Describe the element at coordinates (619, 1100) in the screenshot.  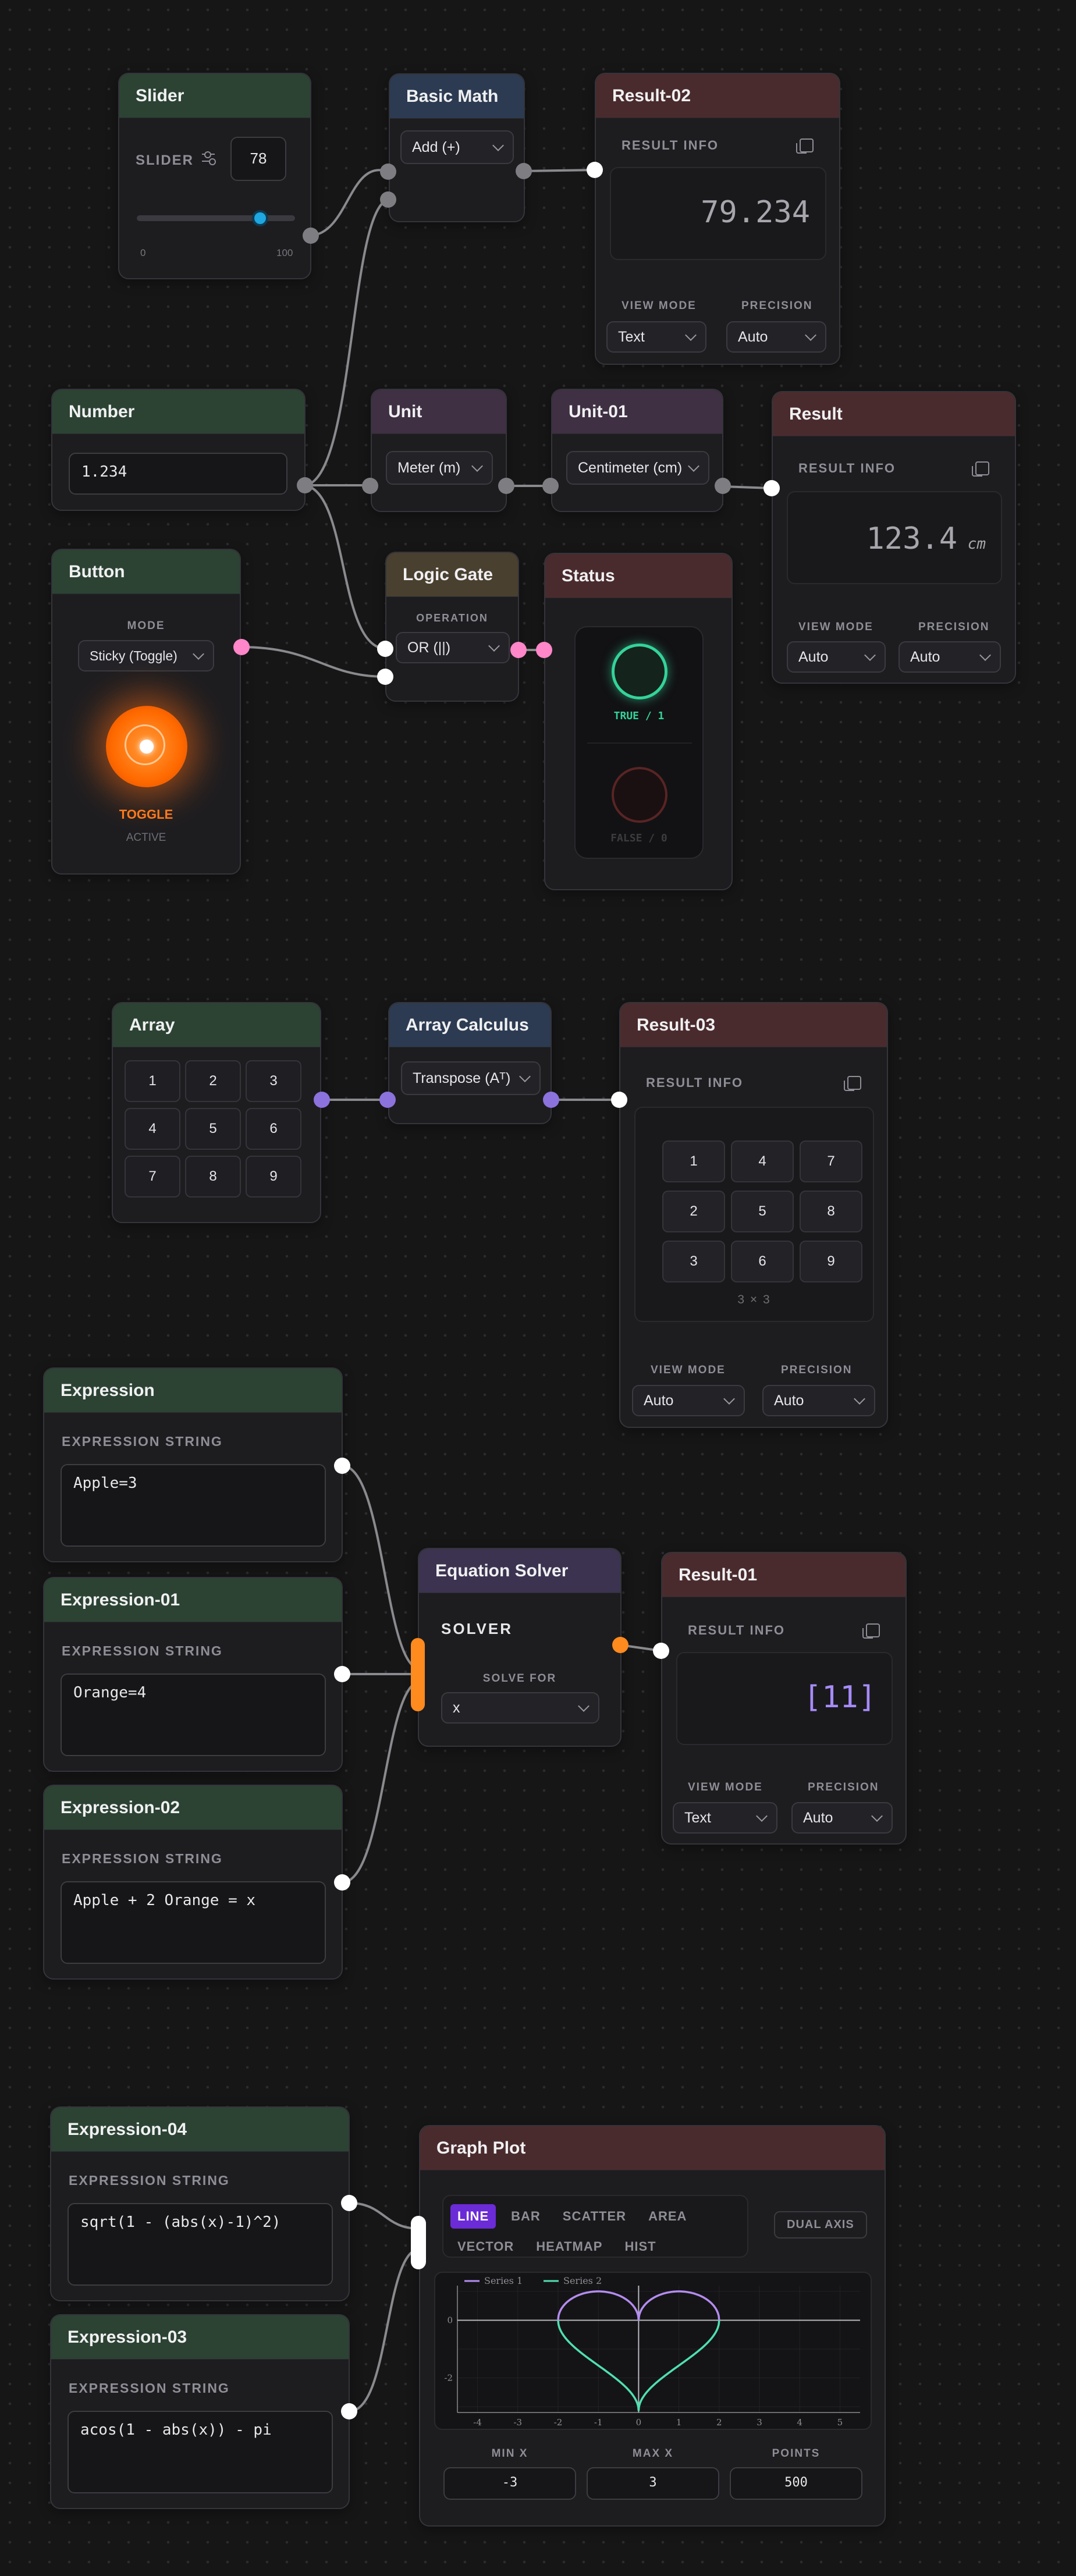
I see `result03-input-port` at that location.